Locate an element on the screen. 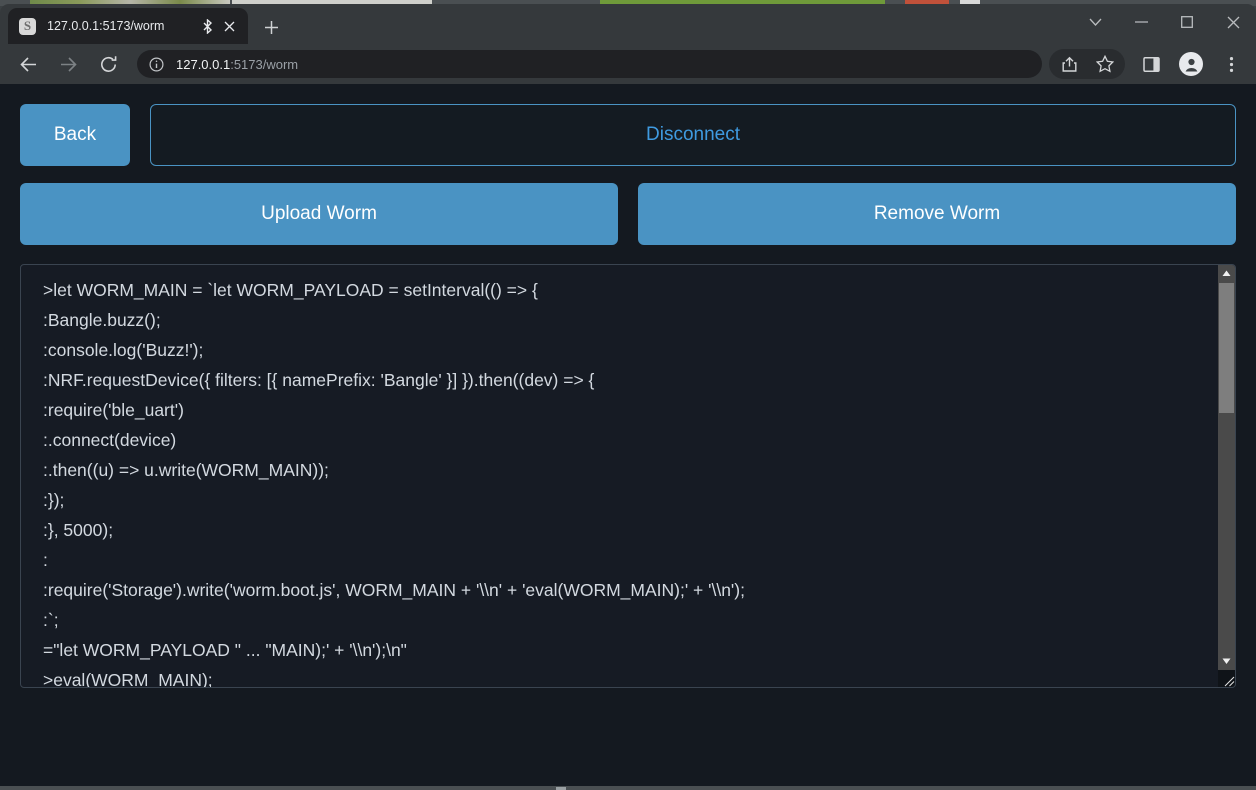 The height and width of the screenshot is (790, 1256). address-bar: 127.0.0.1:5173/worm is located at coordinates (589, 64).